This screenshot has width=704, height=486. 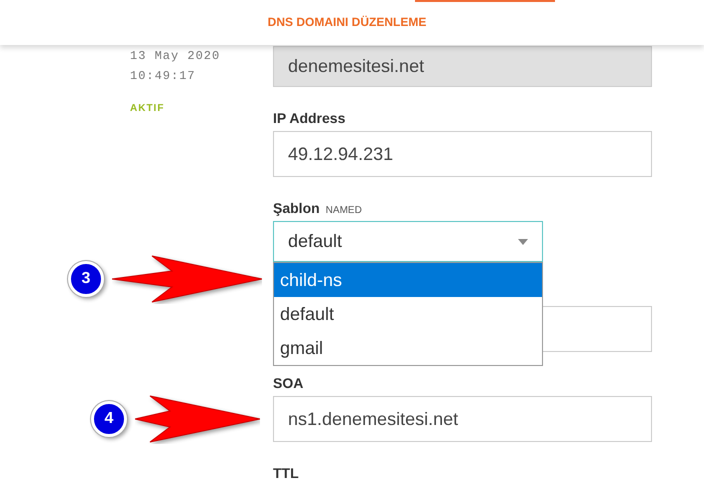 I want to click on step-number-badge: 4, so click(x=109, y=419).